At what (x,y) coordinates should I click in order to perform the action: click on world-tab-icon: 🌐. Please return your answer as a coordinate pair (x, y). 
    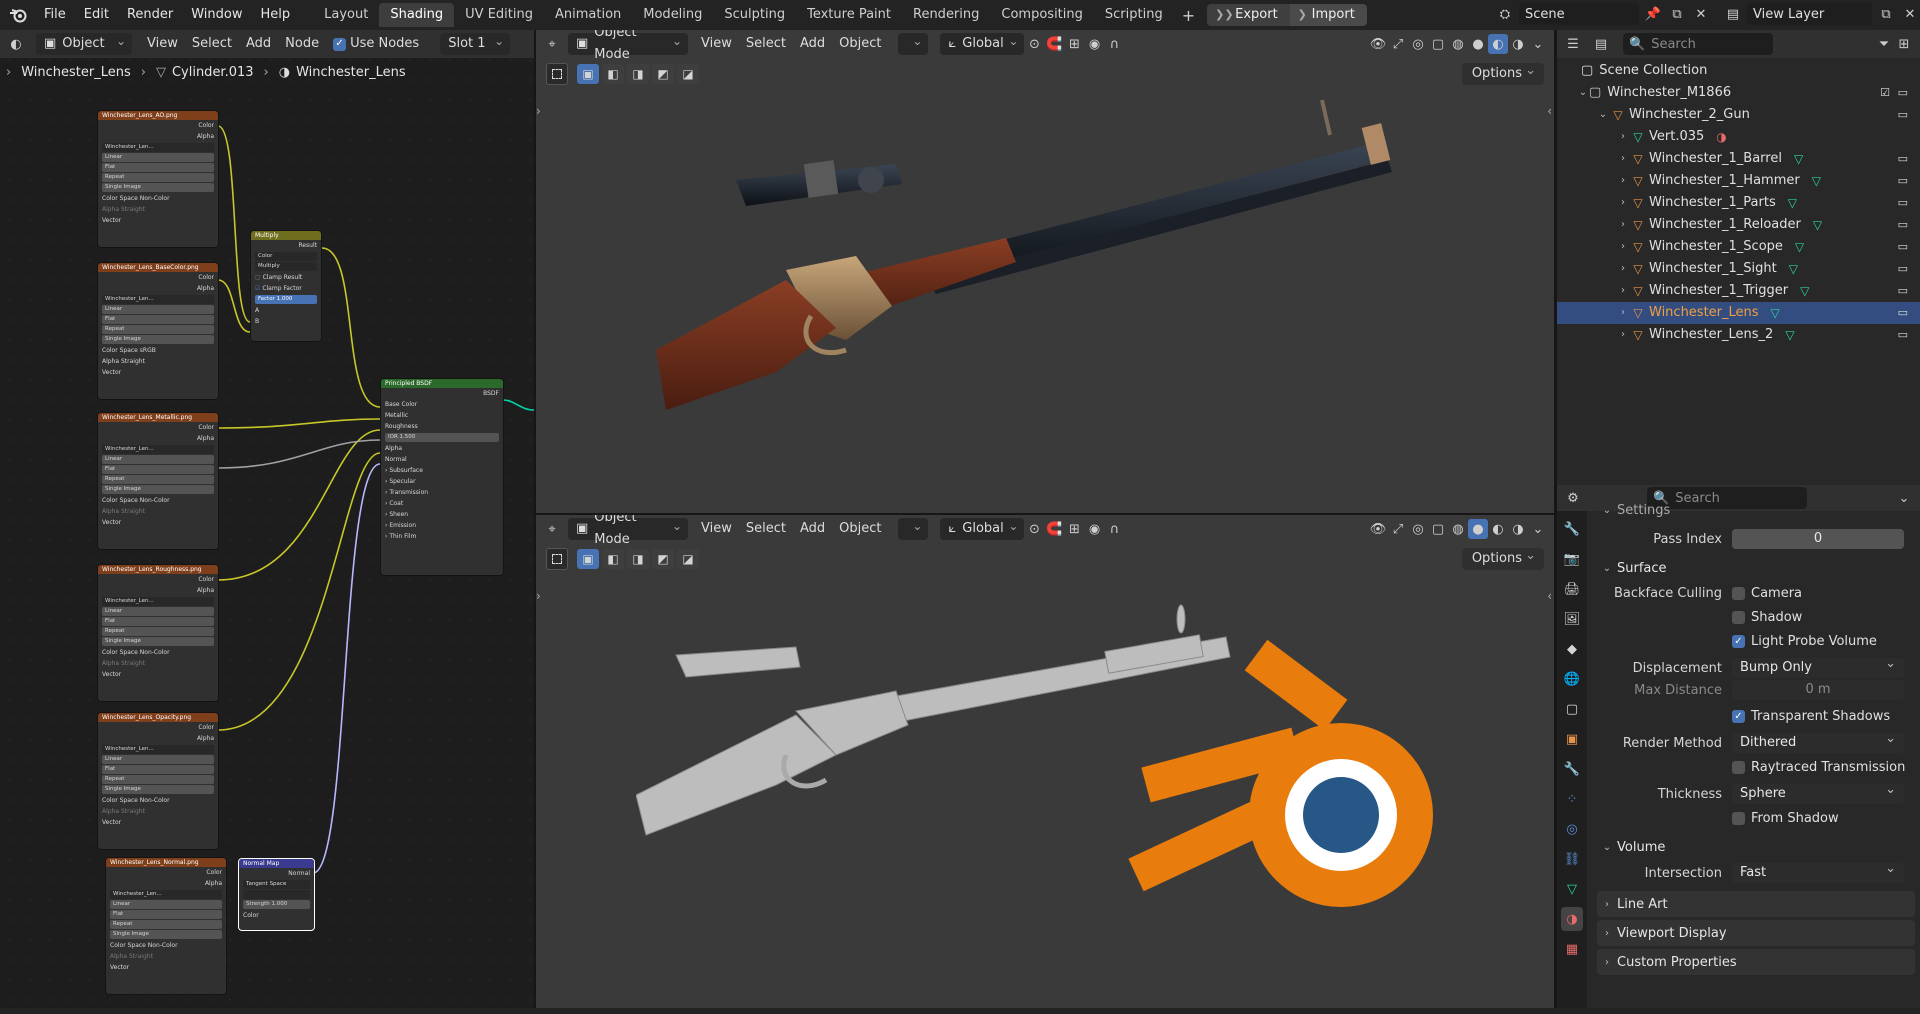
    Looking at the image, I should click on (1572, 679).